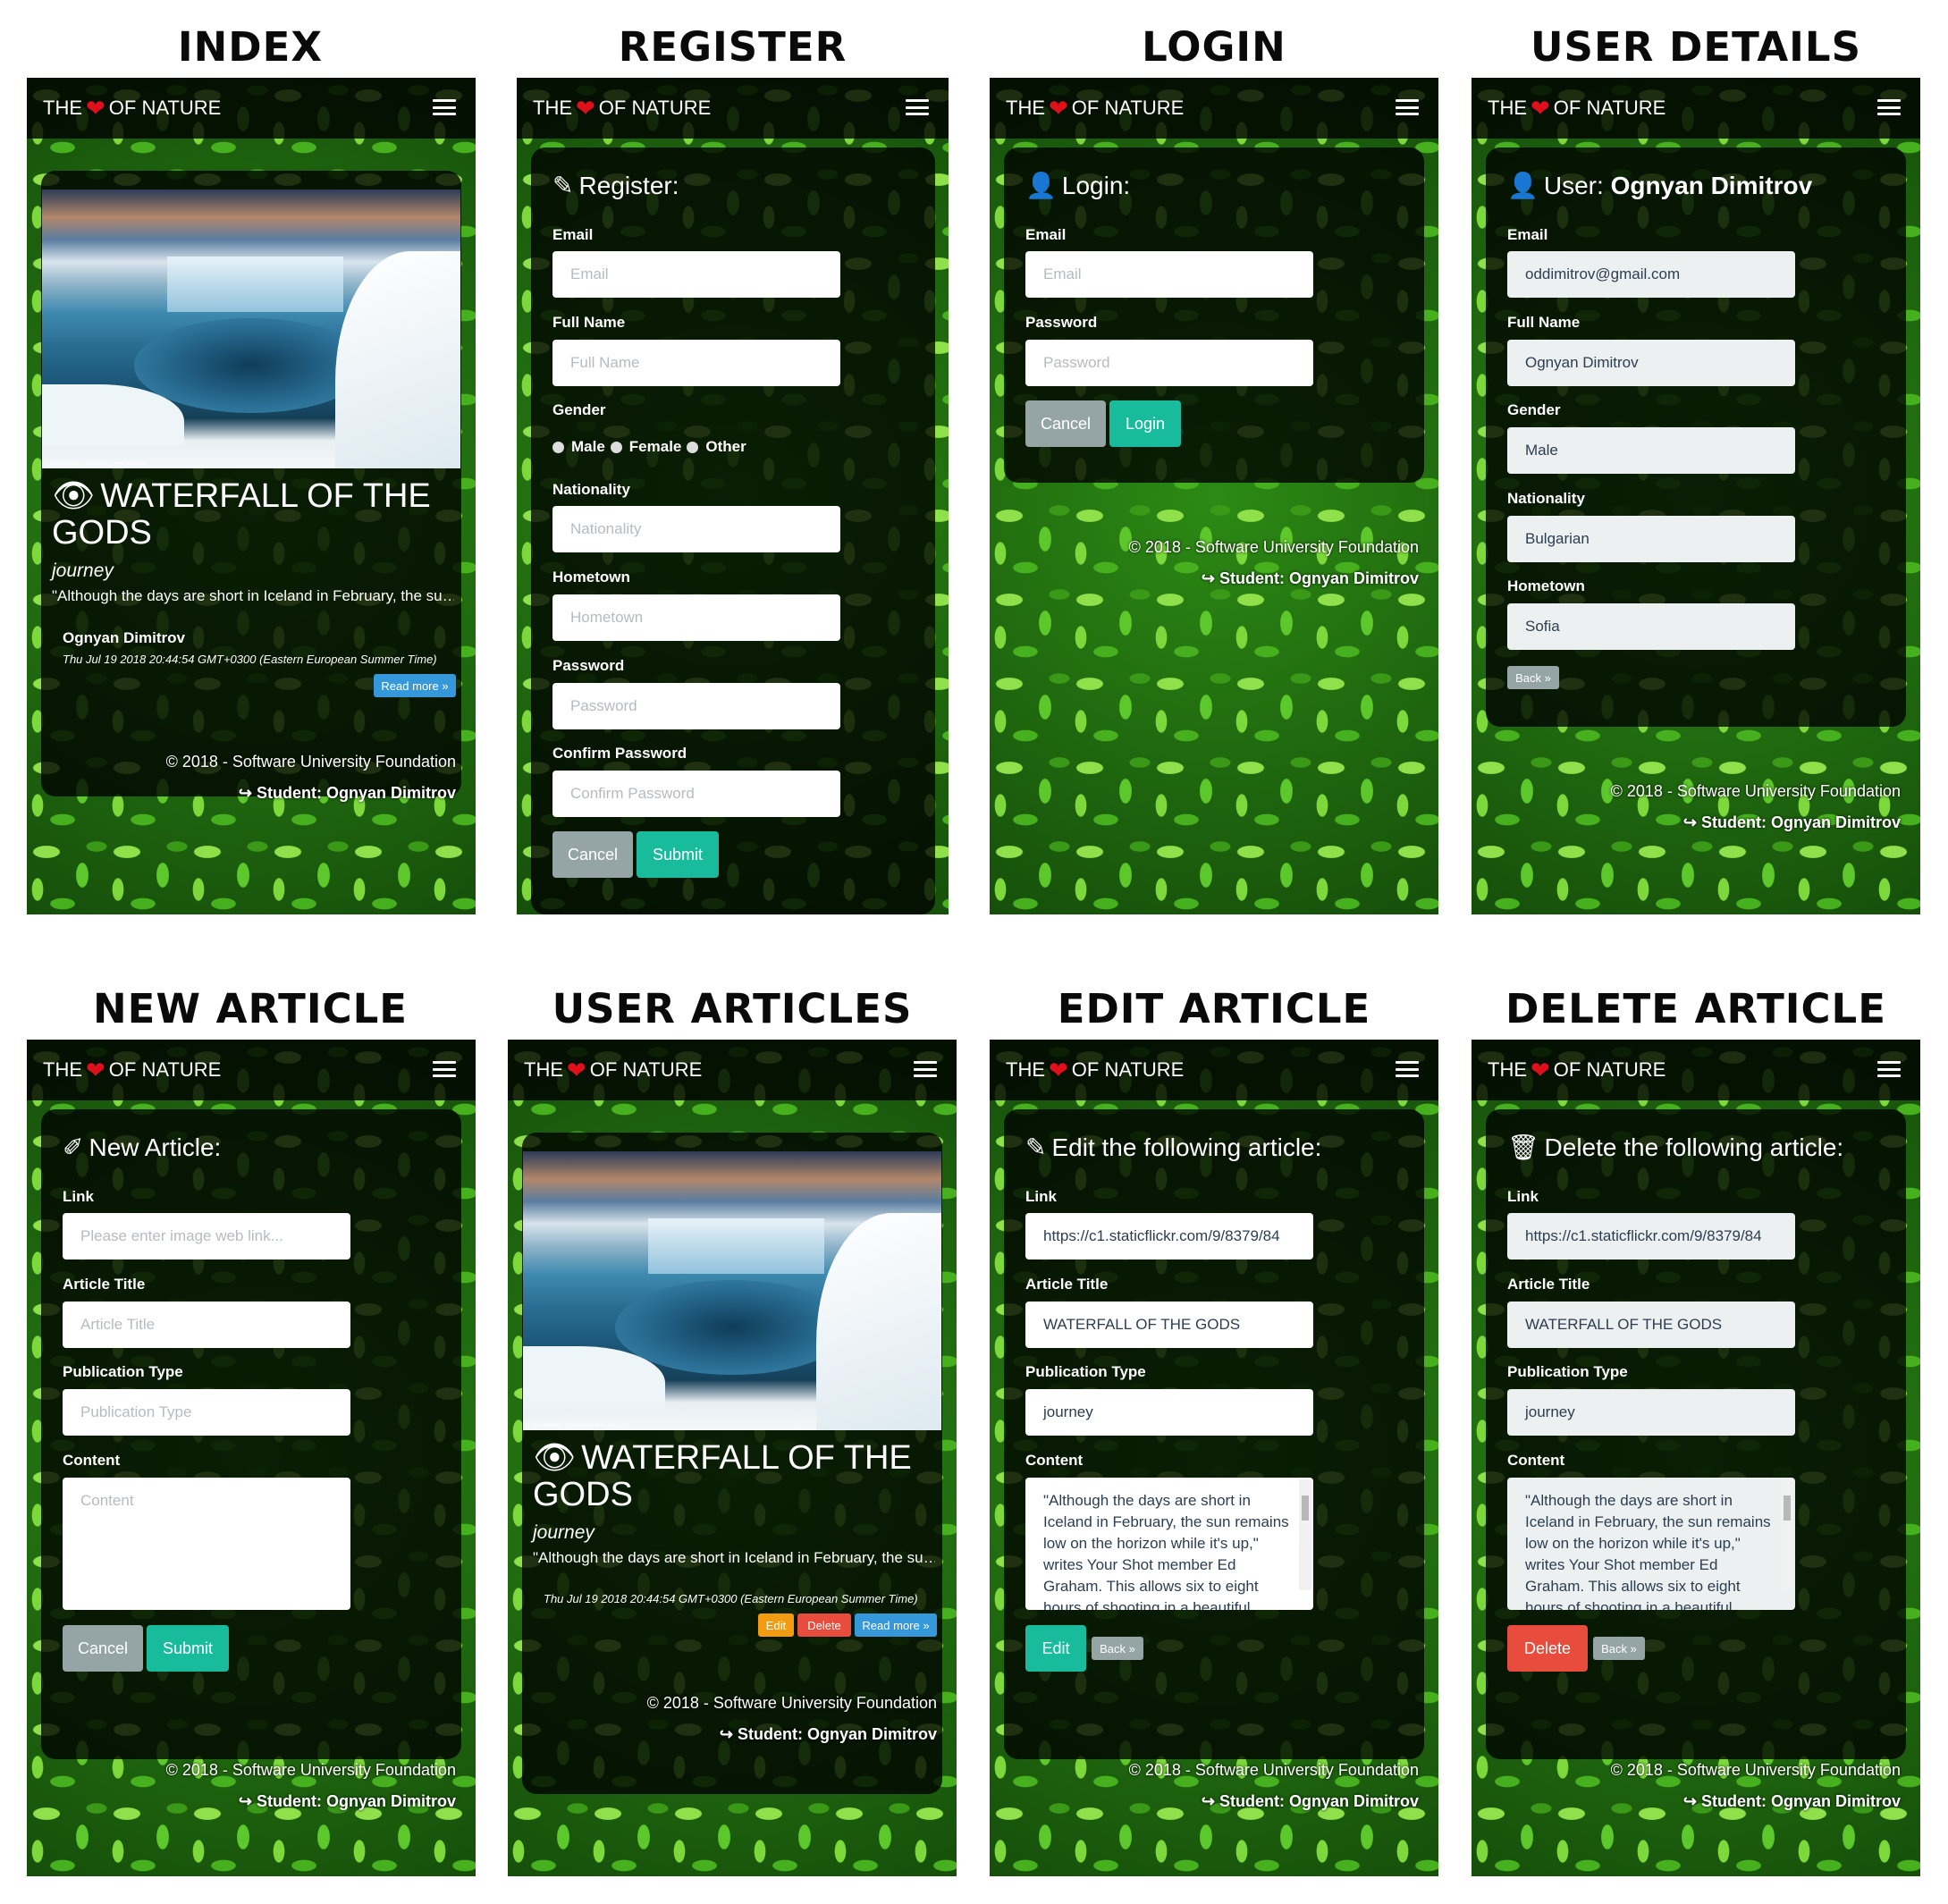  Describe the element at coordinates (1675, 1147) in the screenshot. I see `delete-heading: 🗑 Delete the following article:` at that location.